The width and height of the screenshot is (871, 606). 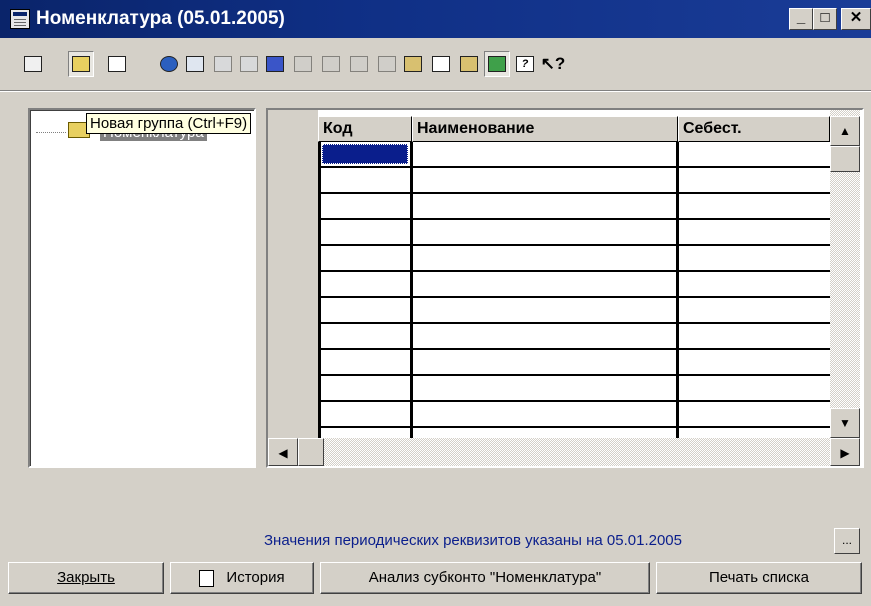 What do you see at coordinates (856, 19) in the screenshot?
I see `close-button: ✕` at bounding box center [856, 19].